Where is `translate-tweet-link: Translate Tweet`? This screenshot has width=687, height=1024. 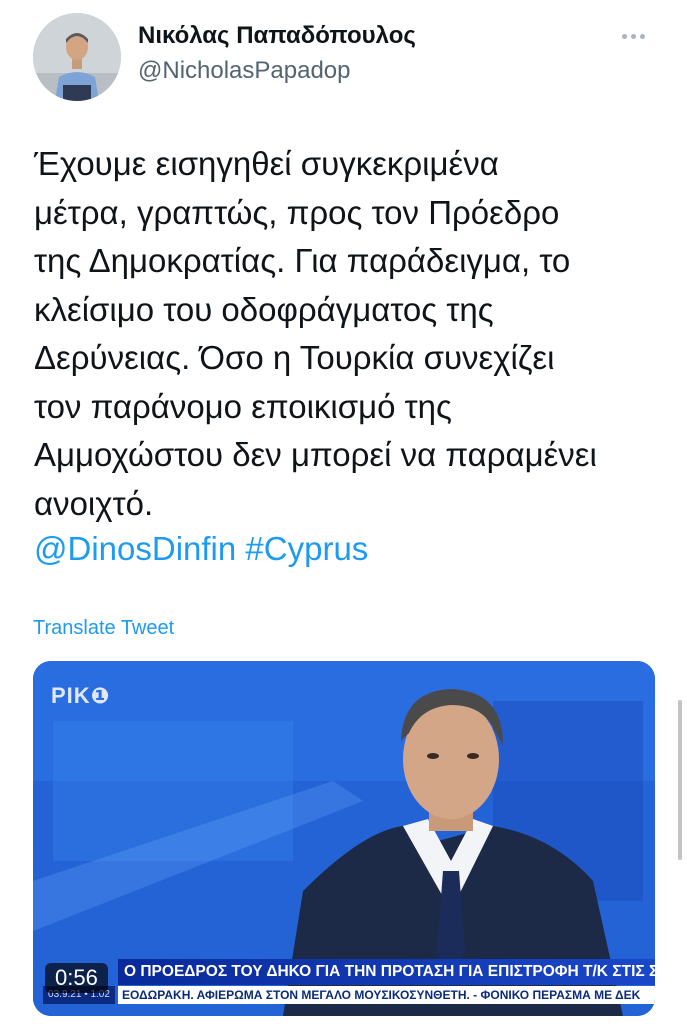
translate-tweet-link: Translate Tweet is located at coordinates (103, 628).